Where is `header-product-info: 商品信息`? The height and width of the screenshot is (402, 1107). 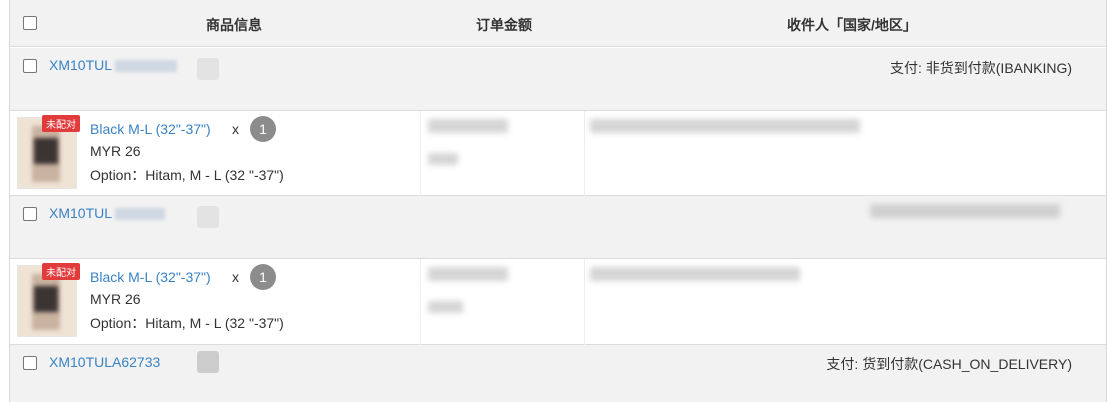
header-product-info: 商品信息 is located at coordinates (234, 25).